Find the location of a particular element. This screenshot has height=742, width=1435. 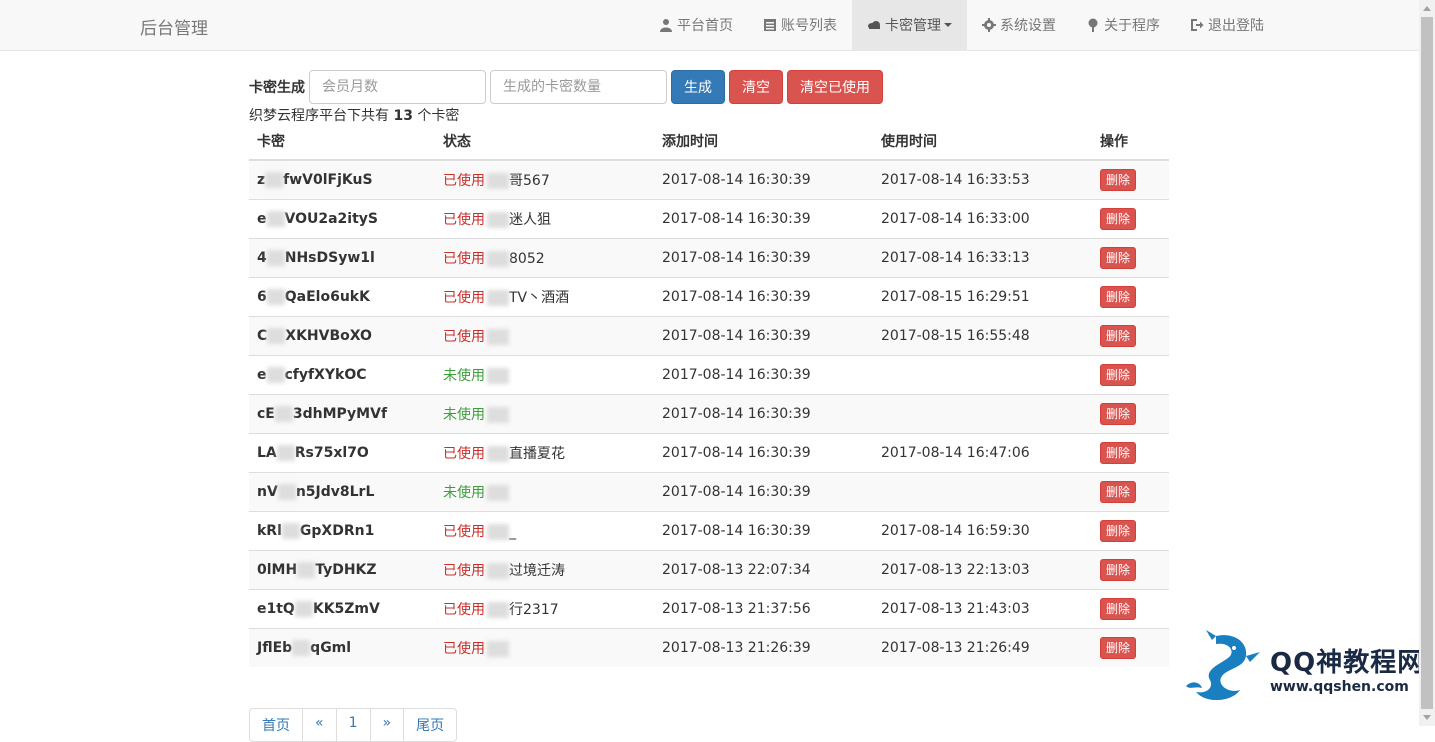

scroll-up-icon is located at coordinates (1427, 8).